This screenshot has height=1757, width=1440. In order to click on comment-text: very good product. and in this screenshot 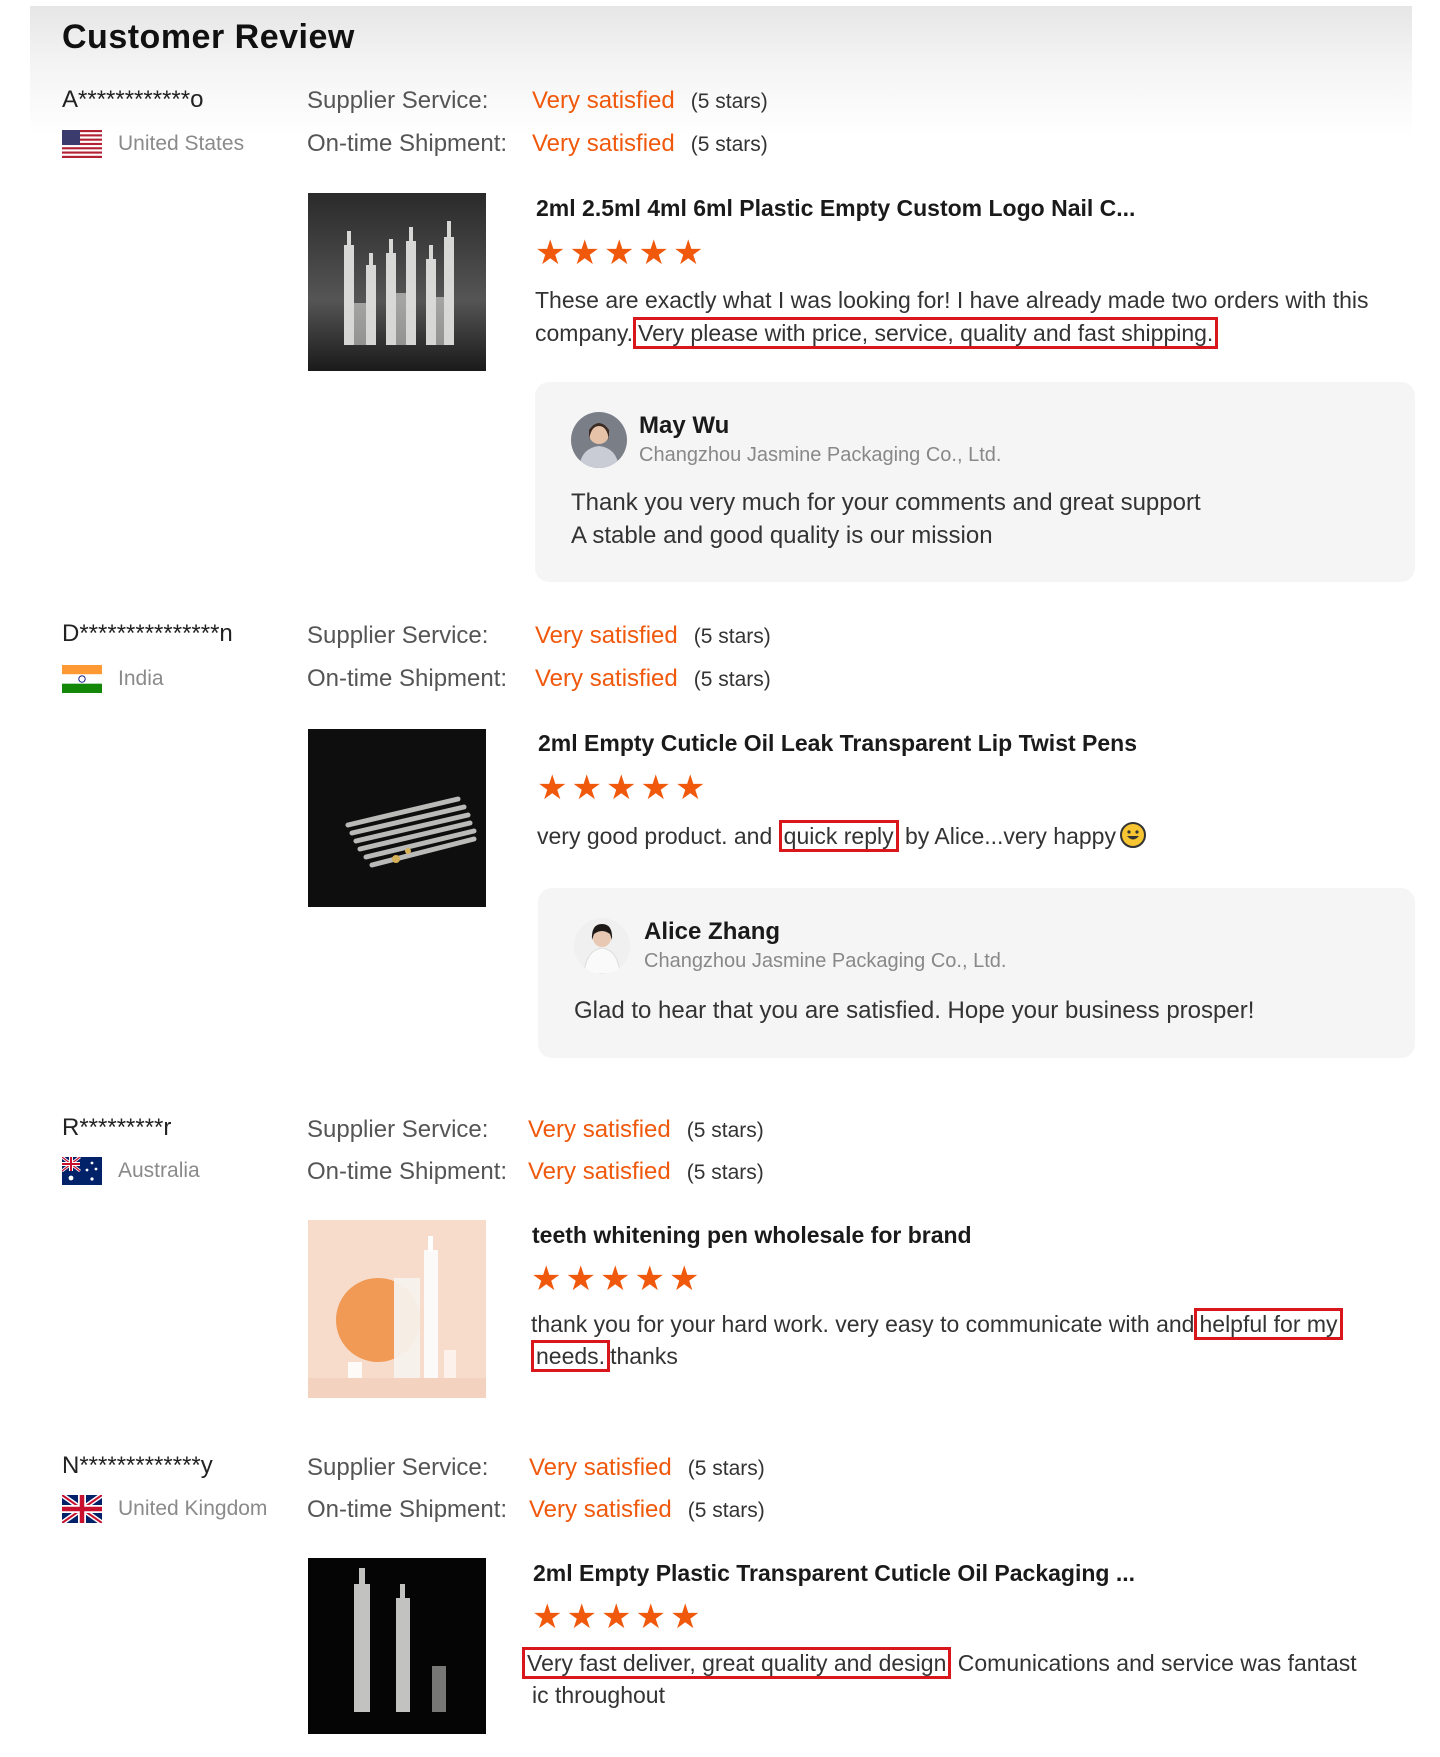, I will do `click(655, 836)`.